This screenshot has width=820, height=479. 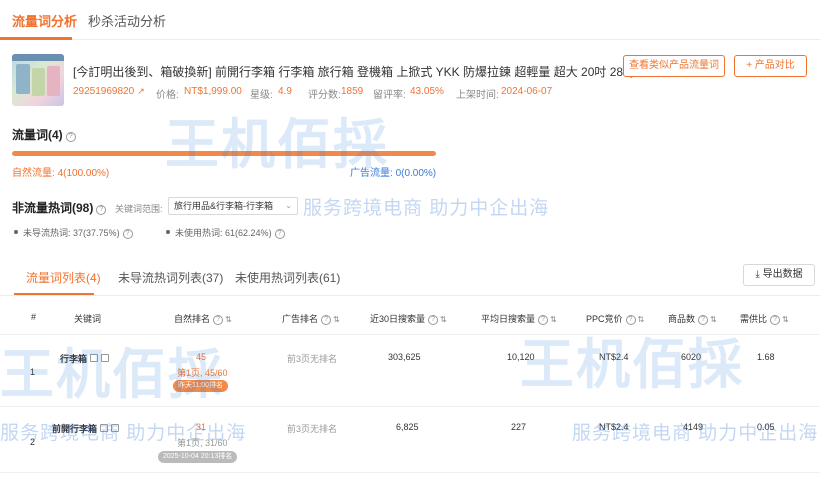 What do you see at coordinates (427, 91) in the screenshot?
I see `rating-rate-value: 43.05%` at bounding box center [427, 91].